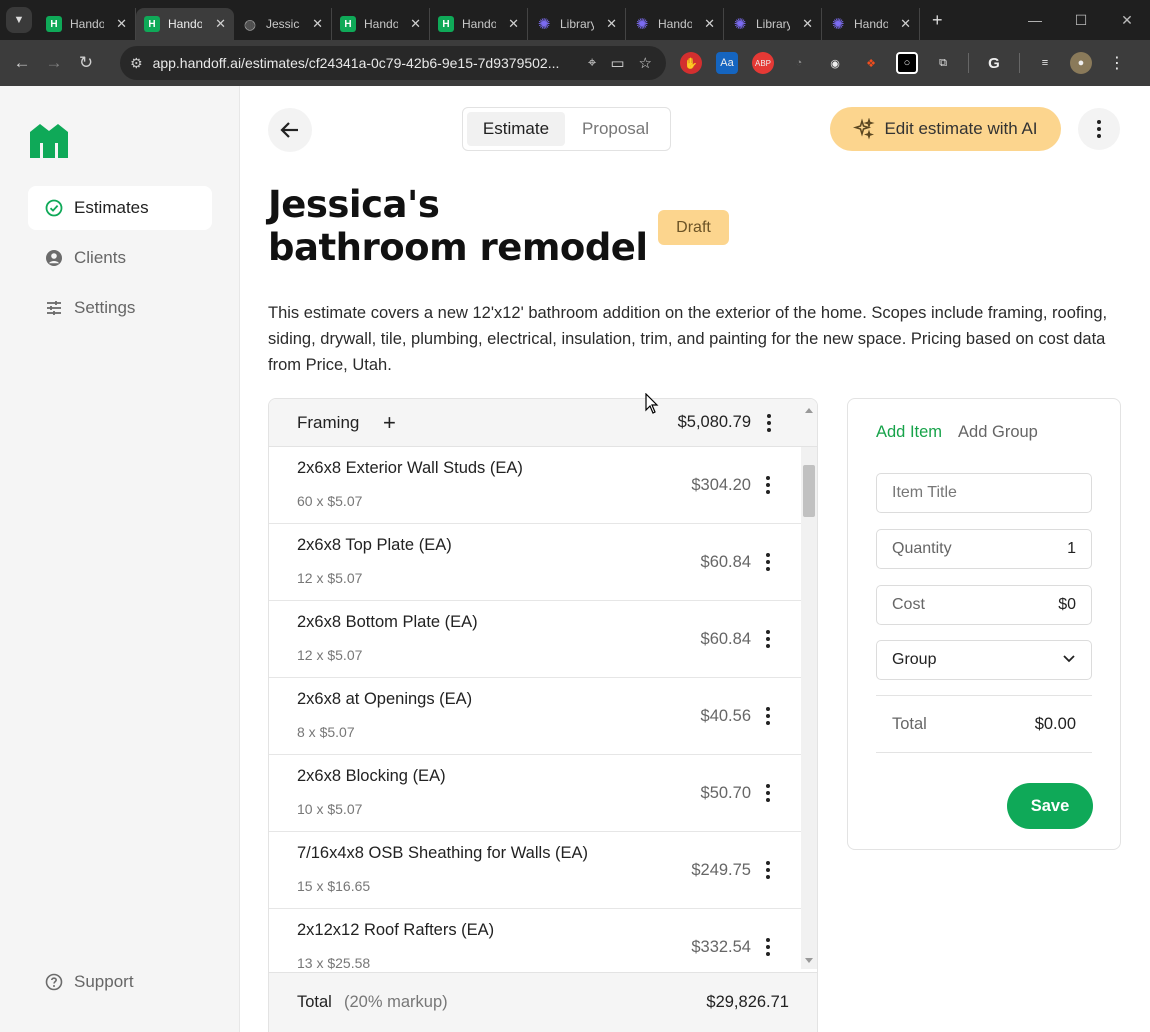  Describe the element at coordinates (721, 870) in the screenshot. I see `line-item-amount: $249.75` at that location.